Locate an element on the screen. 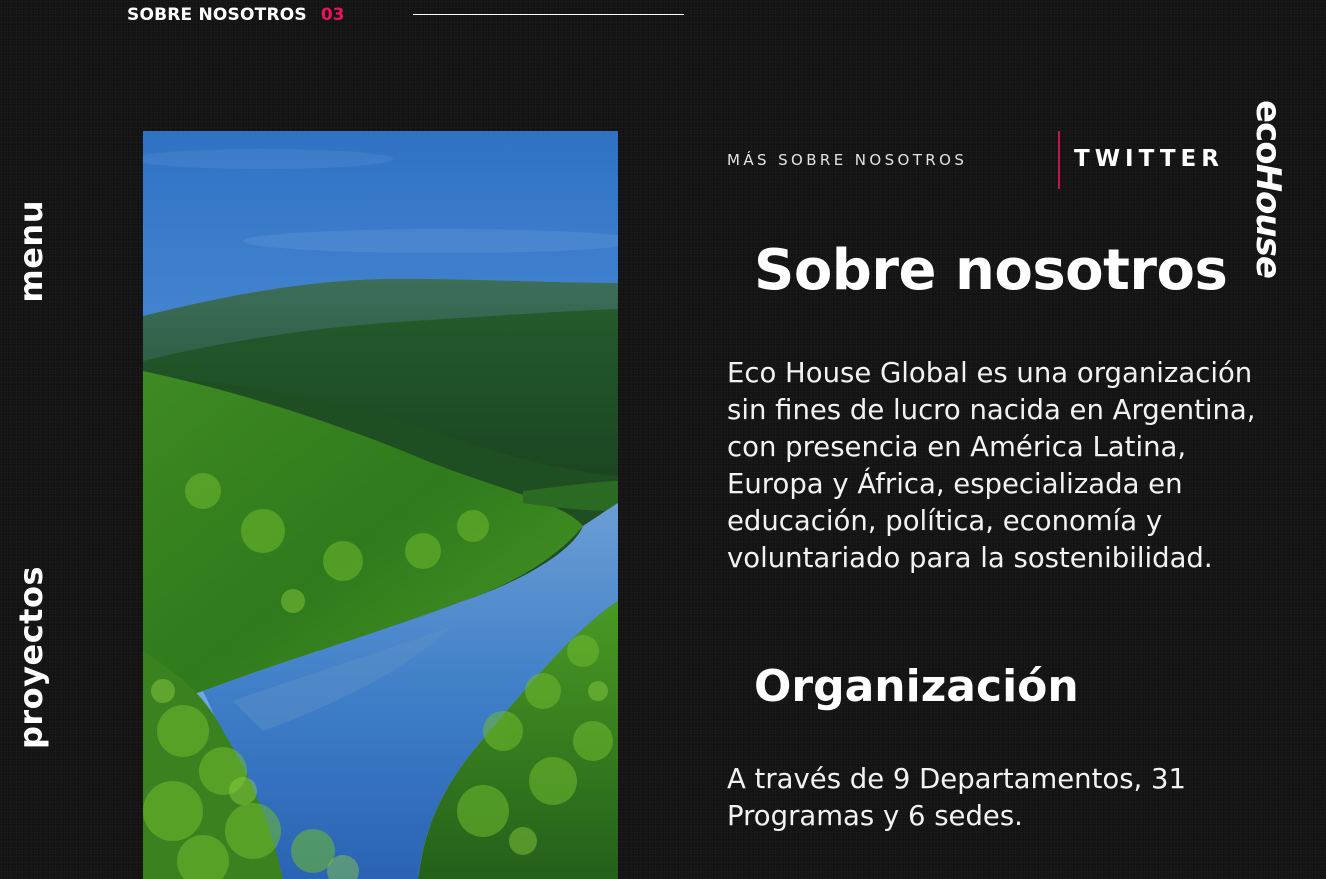 The height and width of the screenshot is (879, 1326). logo-eco-text: eco is located at coordinates (1268, 132).